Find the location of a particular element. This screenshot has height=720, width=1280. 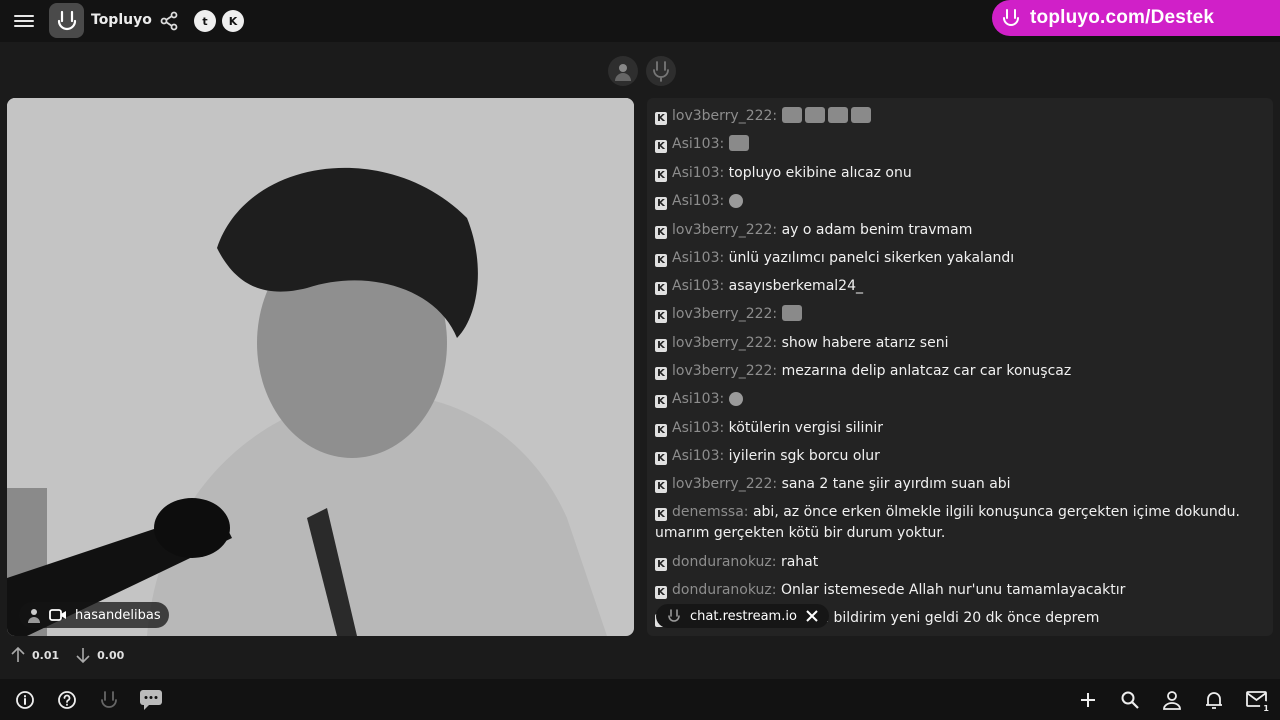

chat-text: topluyo ekibine alıcaz onu is located at coordinates (820, 173).